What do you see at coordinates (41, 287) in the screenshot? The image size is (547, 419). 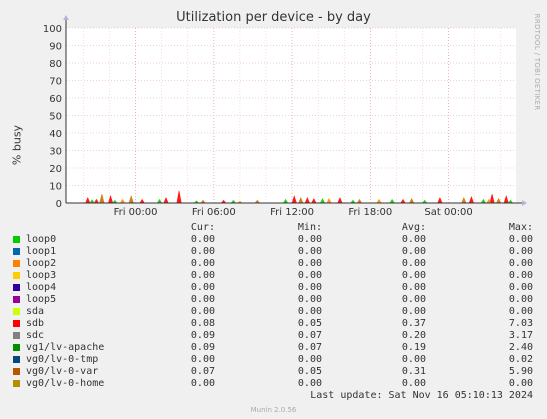 I see `legend-series-name: loop4` at bounding box center [41, 287].